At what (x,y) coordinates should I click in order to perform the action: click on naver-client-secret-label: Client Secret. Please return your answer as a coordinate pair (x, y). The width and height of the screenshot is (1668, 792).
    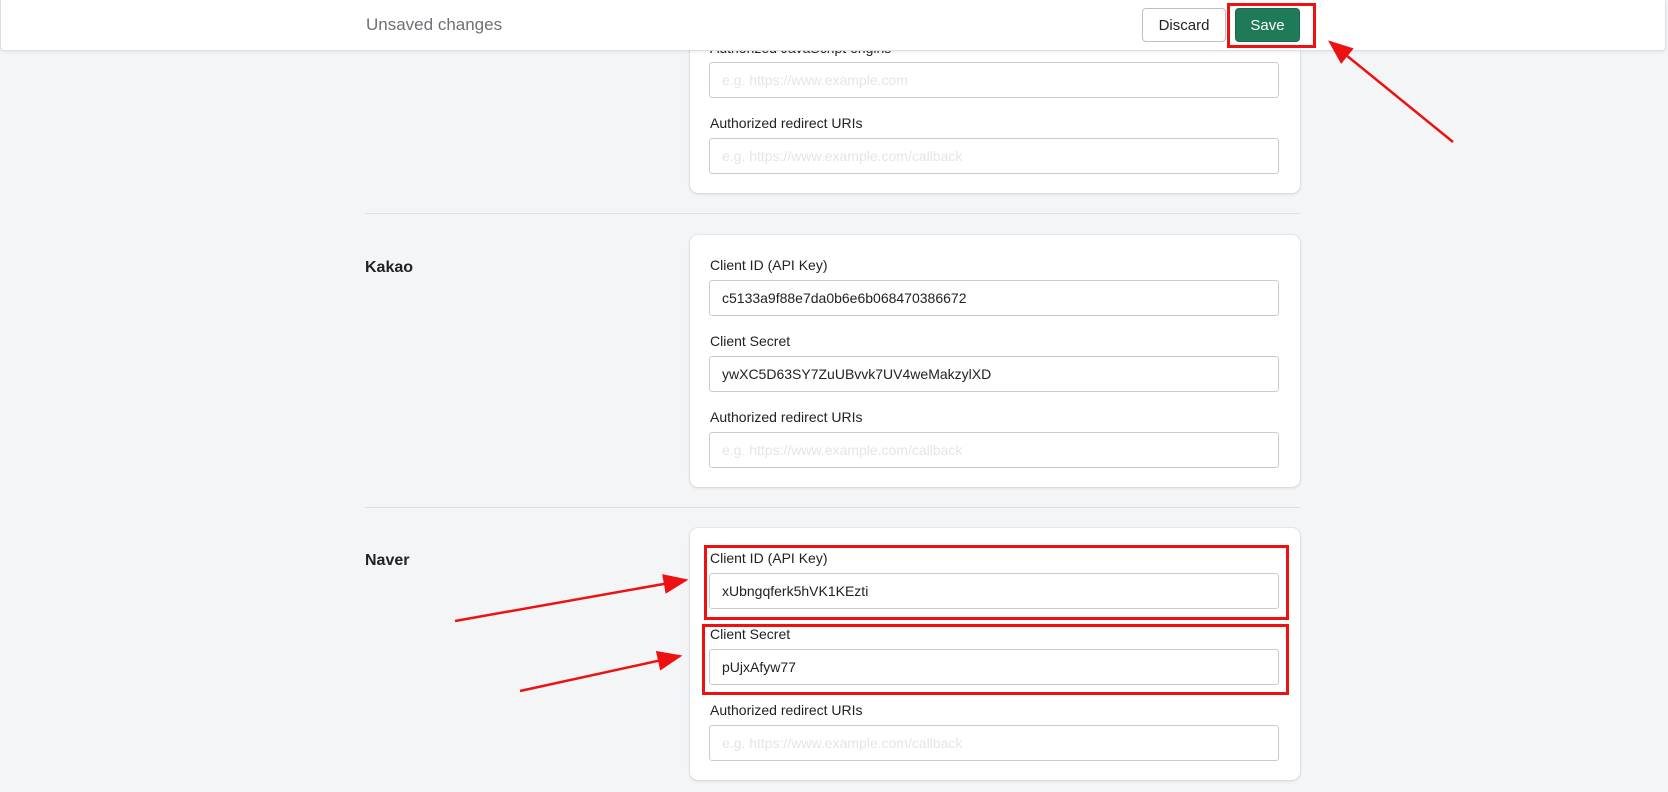
    Looking at the image, I should click on (750, 634).